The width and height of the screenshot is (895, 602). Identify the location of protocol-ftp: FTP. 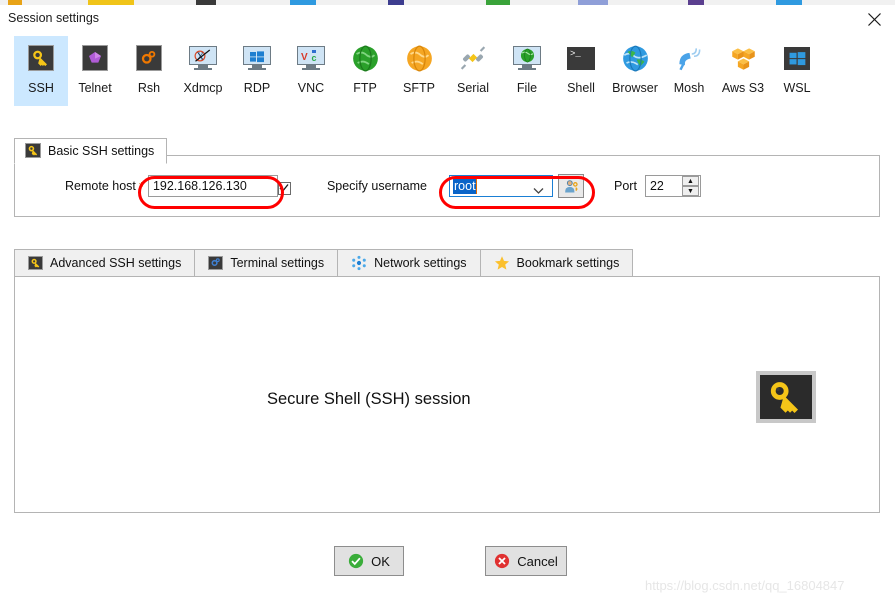
(365, 71).